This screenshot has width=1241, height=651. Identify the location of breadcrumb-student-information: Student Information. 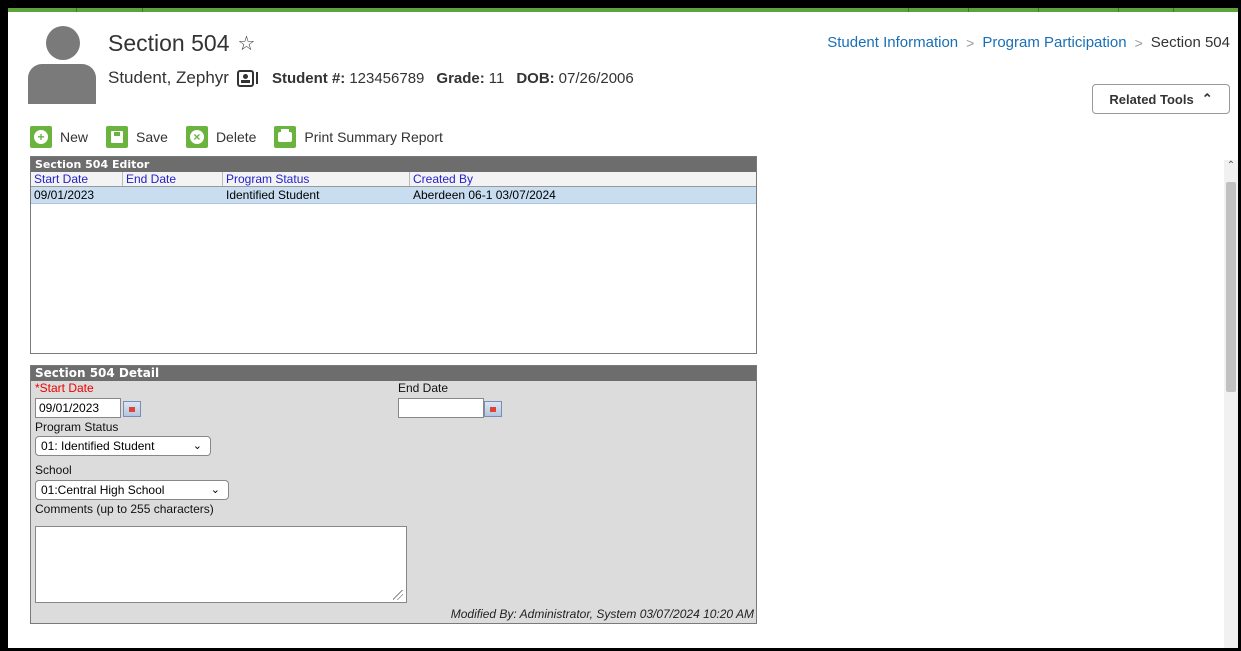
(892, 42).